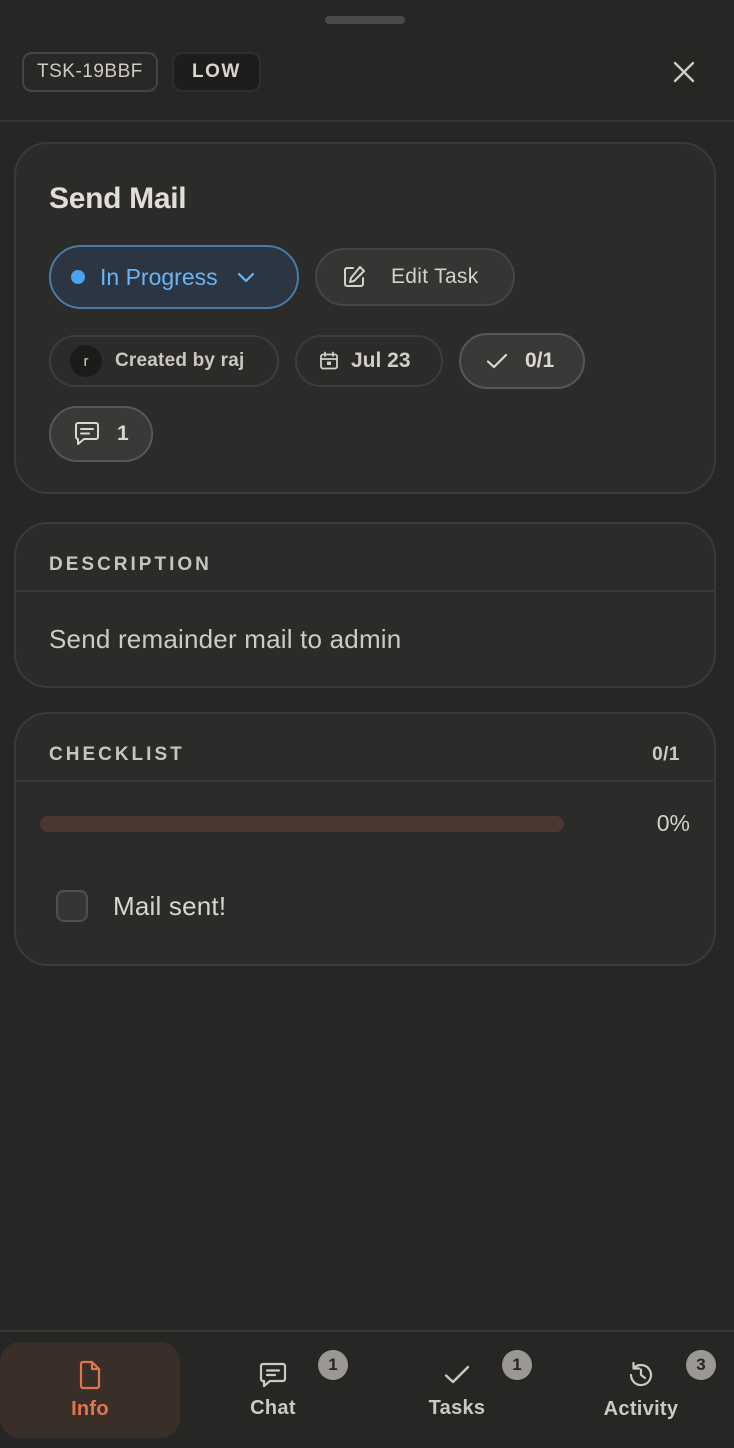 The height and width of the screenshot is (1448, 734). I want to click on description-divider, so click(365, 591).